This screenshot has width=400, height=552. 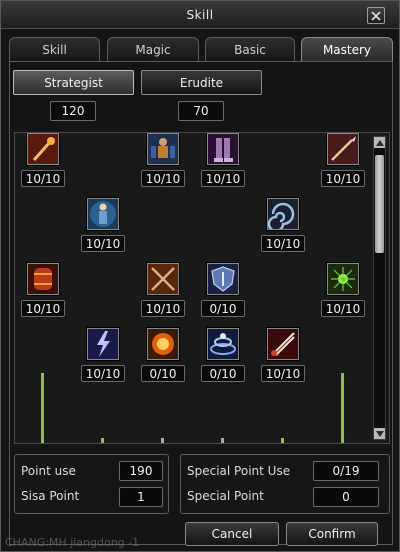 I want to click on torch-staff-icon, so click(x=43, y=149).